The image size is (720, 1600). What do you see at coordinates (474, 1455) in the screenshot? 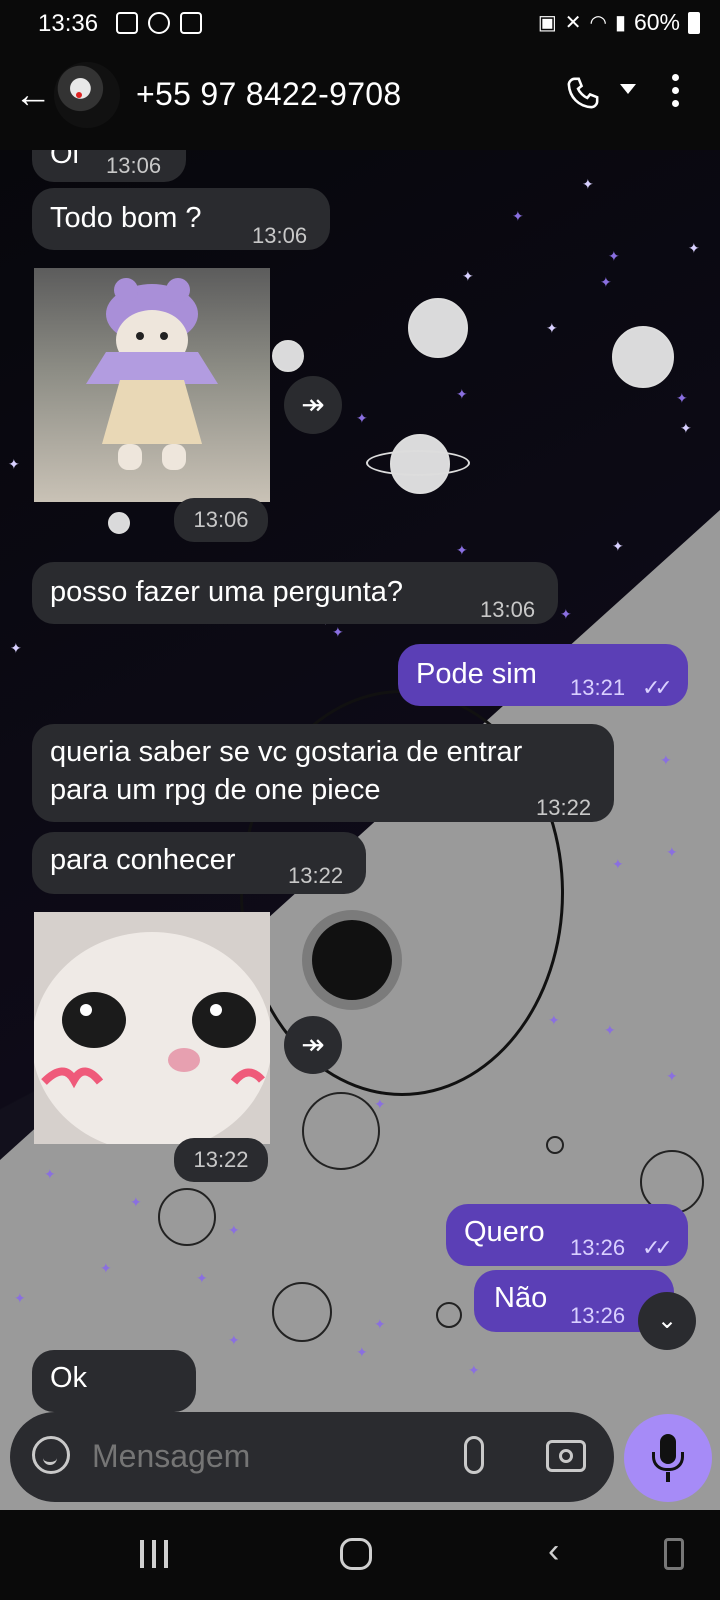
I see `attach-icon` at bounding box center [474, 1455].